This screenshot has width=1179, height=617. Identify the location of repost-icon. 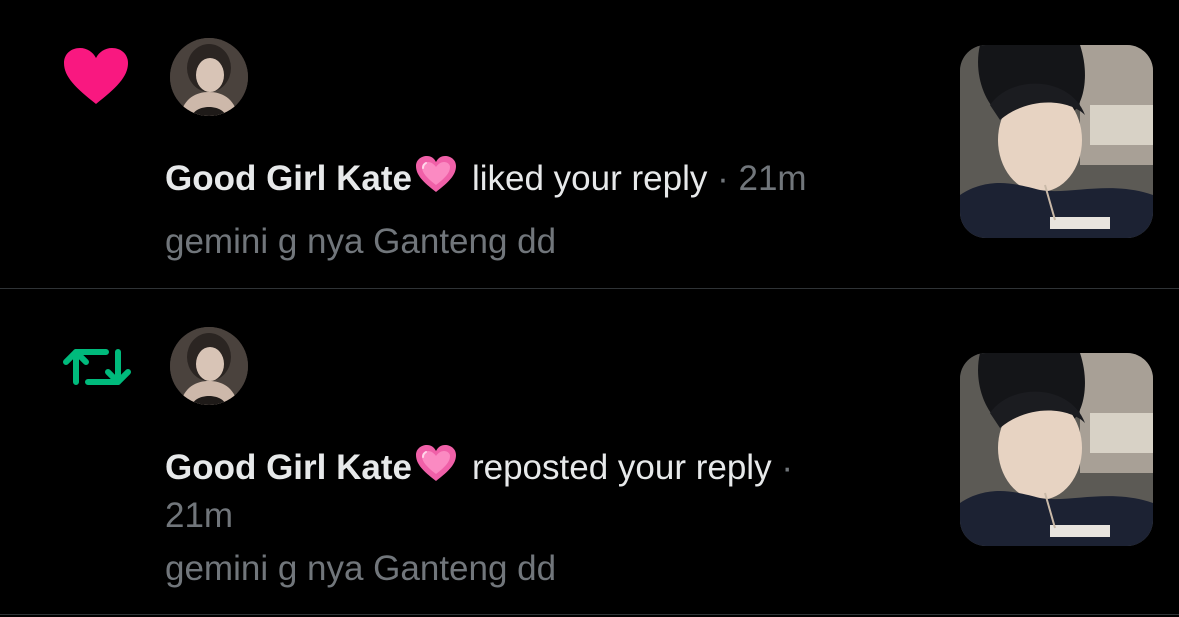
(97, 367).